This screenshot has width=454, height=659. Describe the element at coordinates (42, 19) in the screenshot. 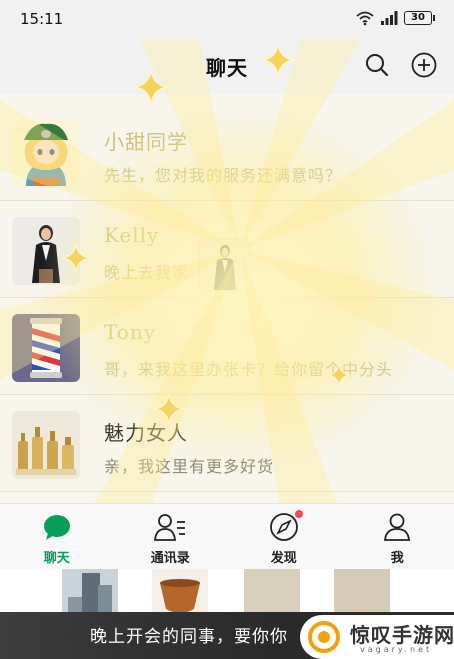

I see `status-time: 15:11` at that location.